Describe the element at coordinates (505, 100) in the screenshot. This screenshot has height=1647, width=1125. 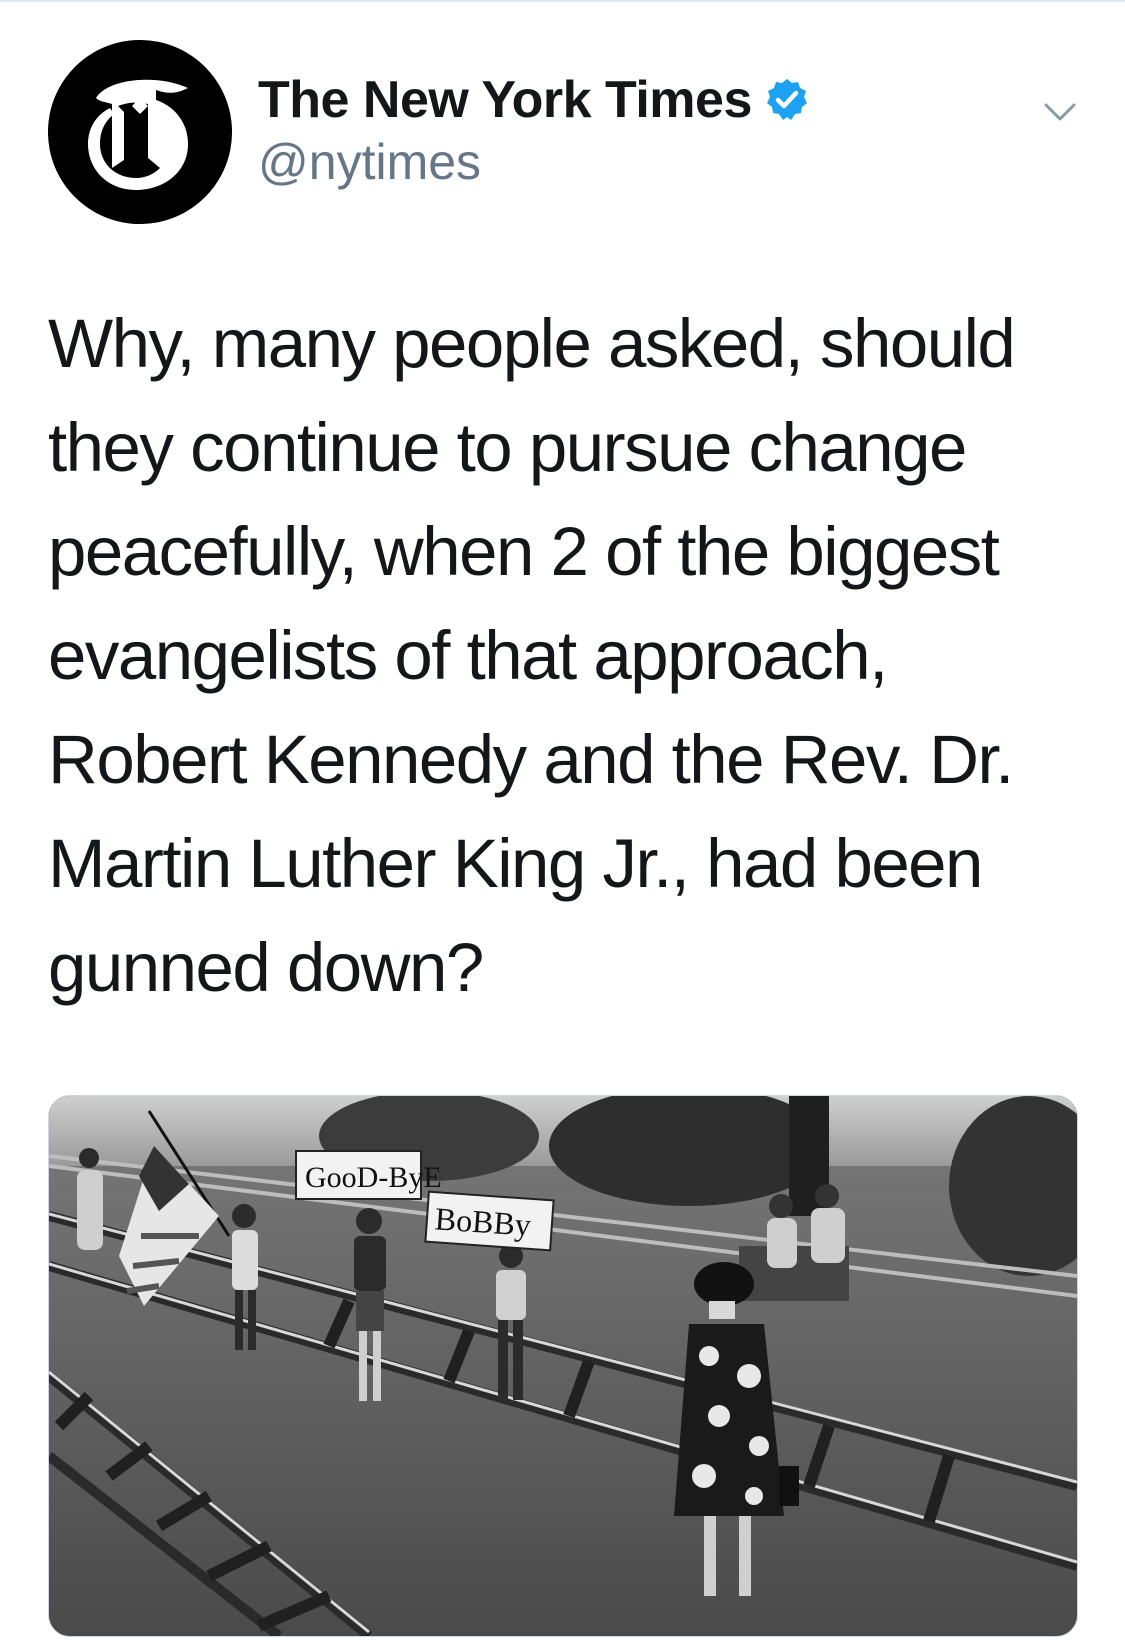
I see `author-display-name: The New York Times` at that location.